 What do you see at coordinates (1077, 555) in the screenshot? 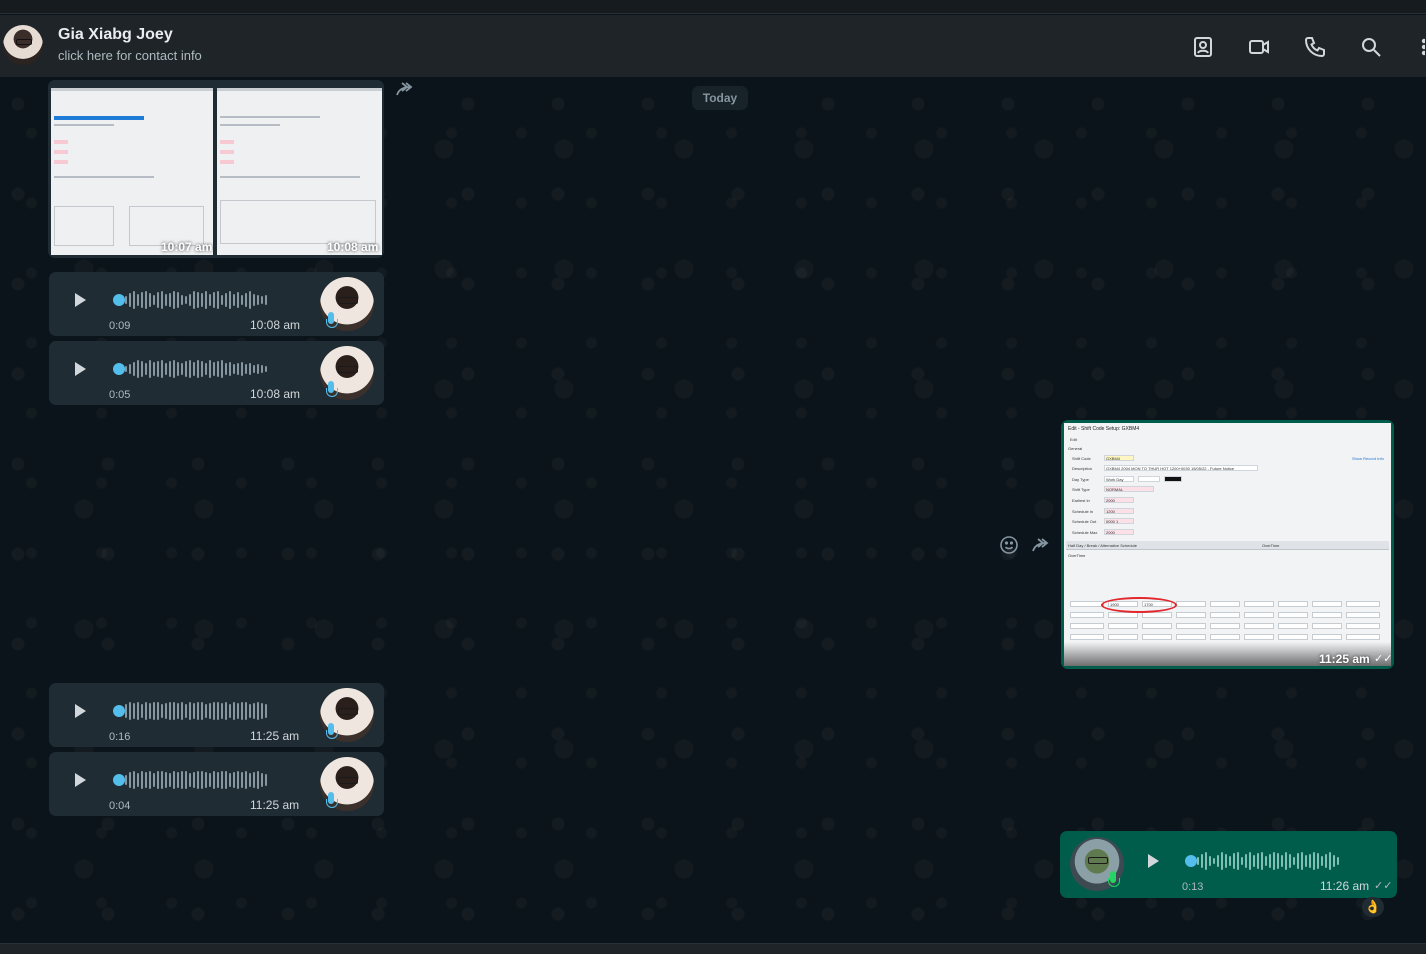
I see `screenshot-section: OverTime` at bounding box center [1077, 555].